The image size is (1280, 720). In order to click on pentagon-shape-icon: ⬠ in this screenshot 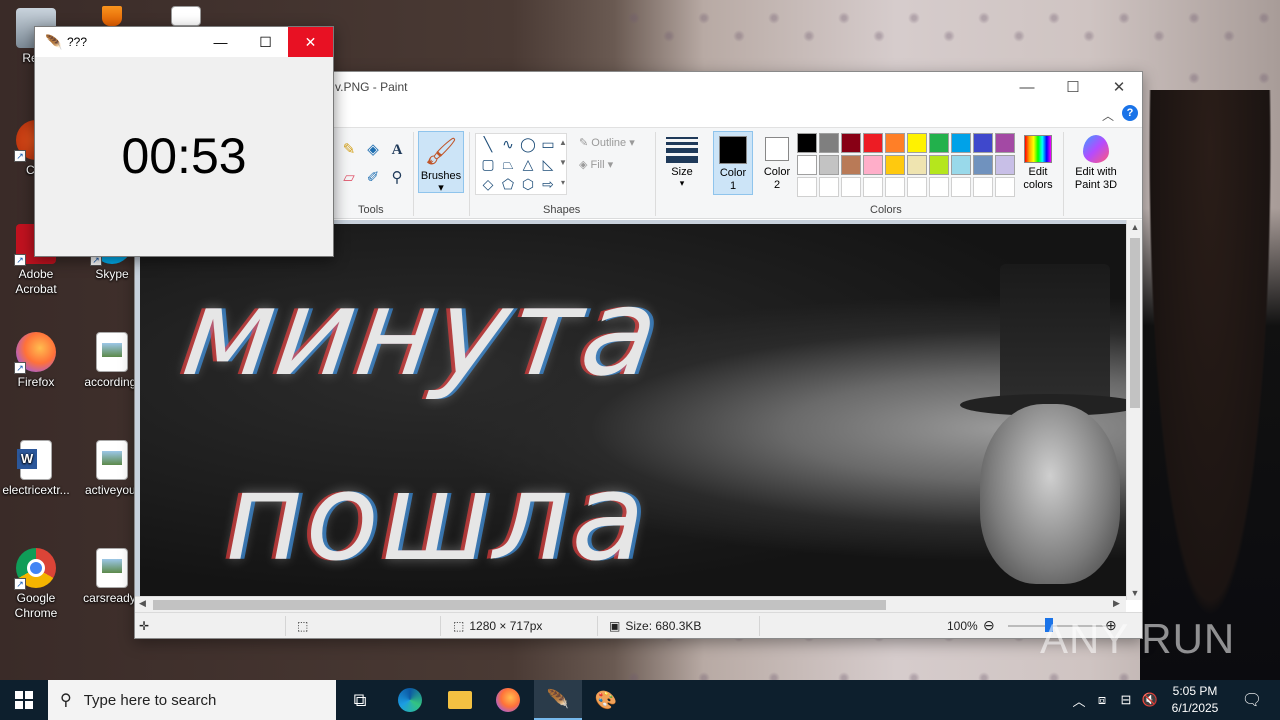, I will do `click(508, 184)`.